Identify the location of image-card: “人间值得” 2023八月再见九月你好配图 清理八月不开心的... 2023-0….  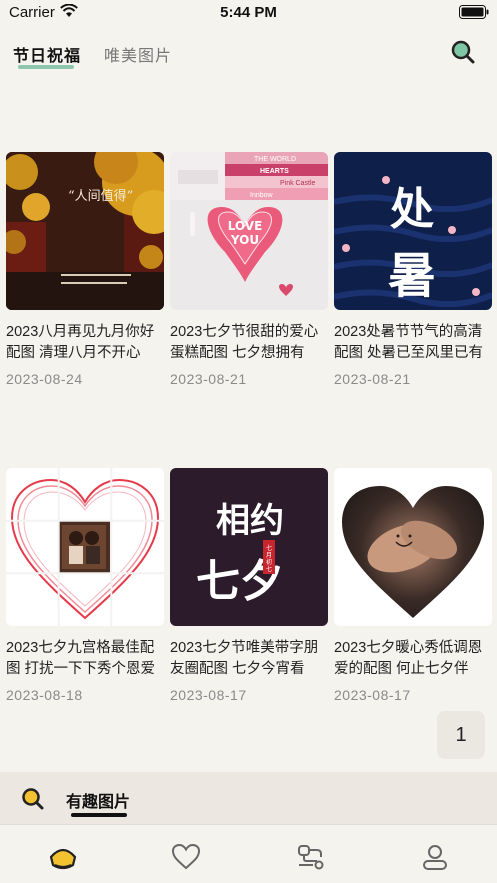
(85, 269).